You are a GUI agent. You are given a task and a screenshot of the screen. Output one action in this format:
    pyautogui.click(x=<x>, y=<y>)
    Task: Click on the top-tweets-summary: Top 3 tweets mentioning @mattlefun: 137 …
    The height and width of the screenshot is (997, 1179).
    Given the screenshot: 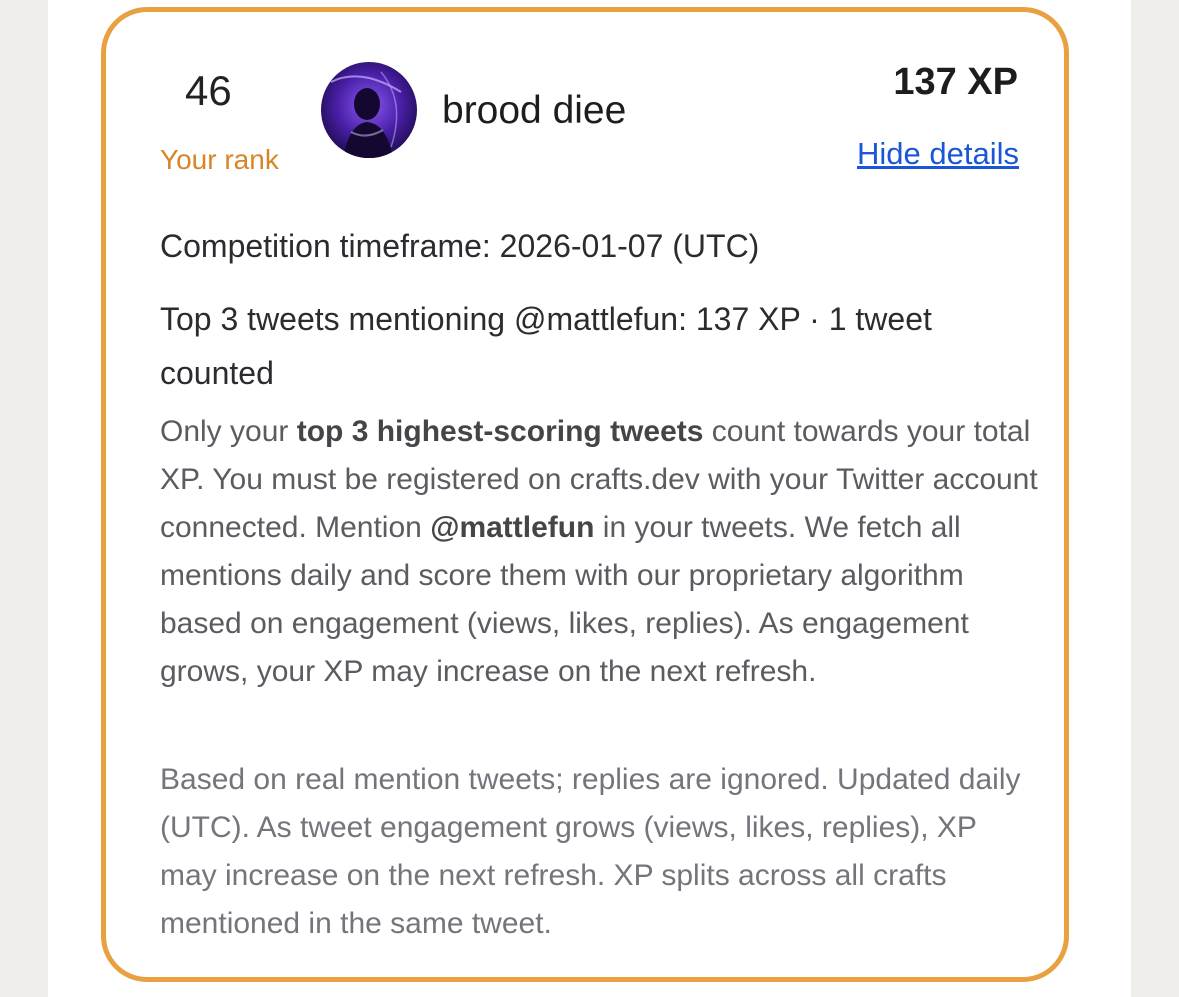 What is the action you would take?
    pyautogui.click(x=546, y=346)
    